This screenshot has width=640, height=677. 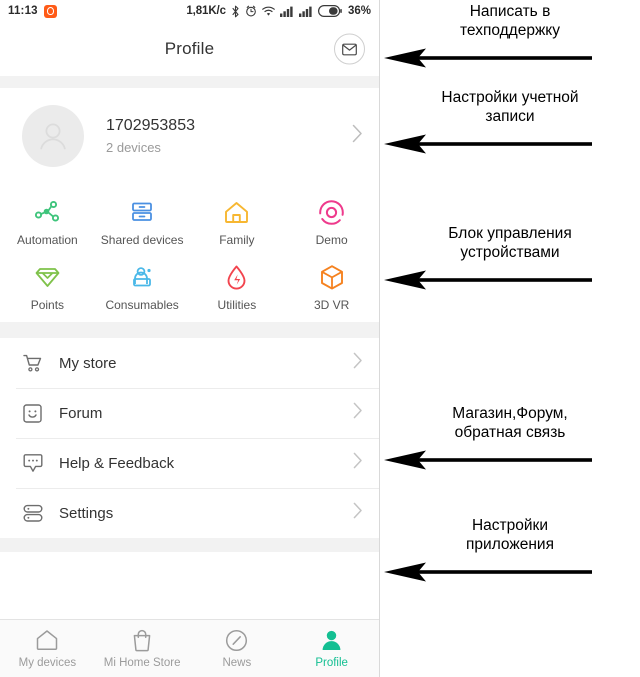 I want to click on annotation-app-settings: Настройки приложения, so click(x=510, y=550).